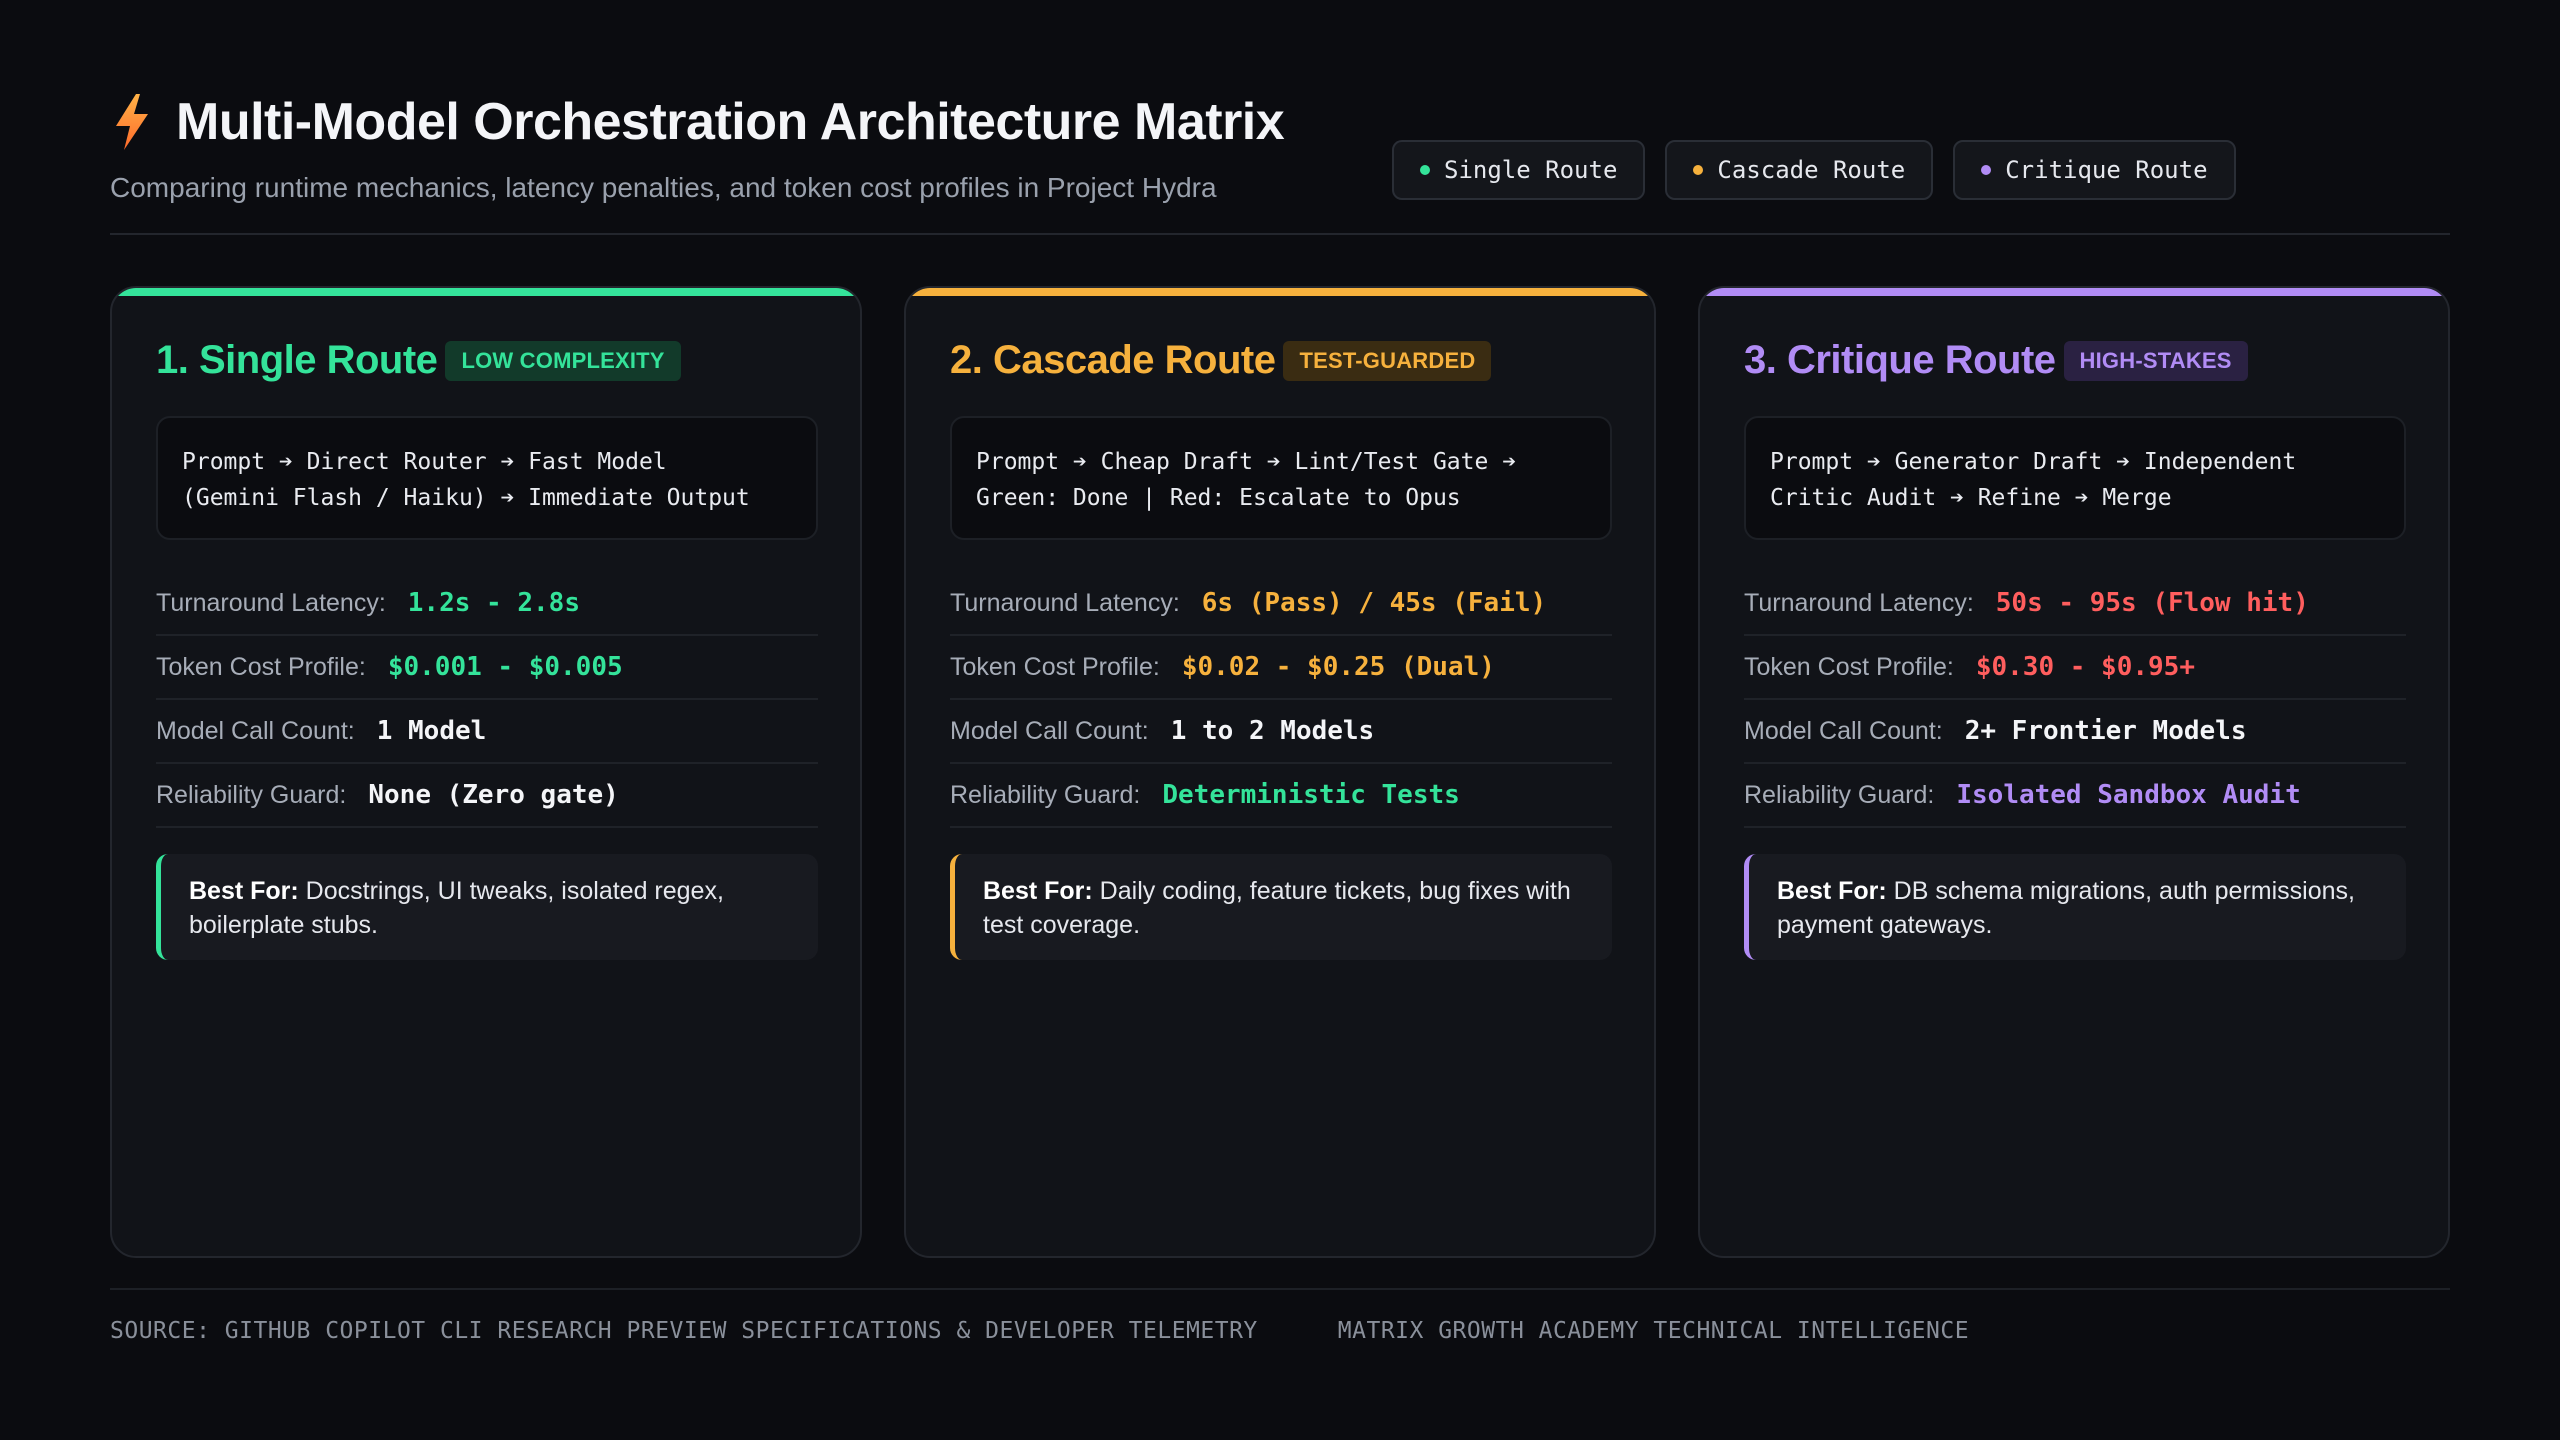 Image resolution: width=2560 pixels, height=1440 pixels. What do you see at coordinates (2085, 667) in the screenshot?
I see `metric-value: $0.30 - $0.95+` at bounding box center [2085, 667].